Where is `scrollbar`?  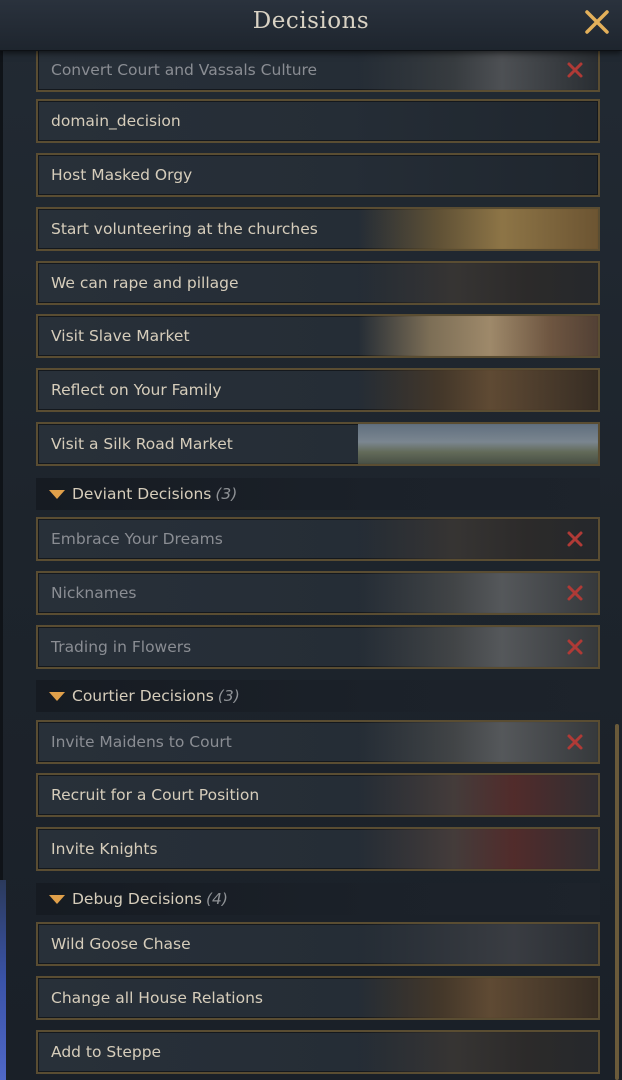
scrollbar is located at coordinates (617, 902).